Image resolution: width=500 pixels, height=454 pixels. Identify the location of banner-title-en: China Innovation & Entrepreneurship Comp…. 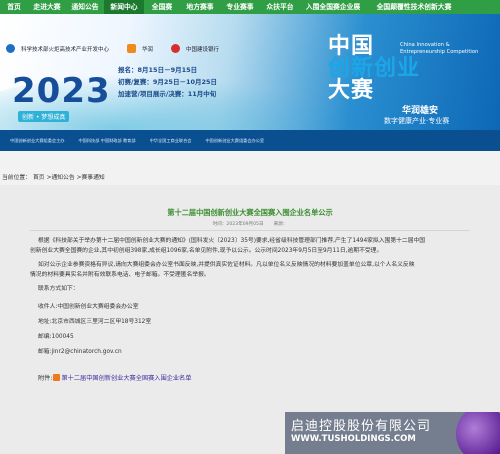
(439, 48).